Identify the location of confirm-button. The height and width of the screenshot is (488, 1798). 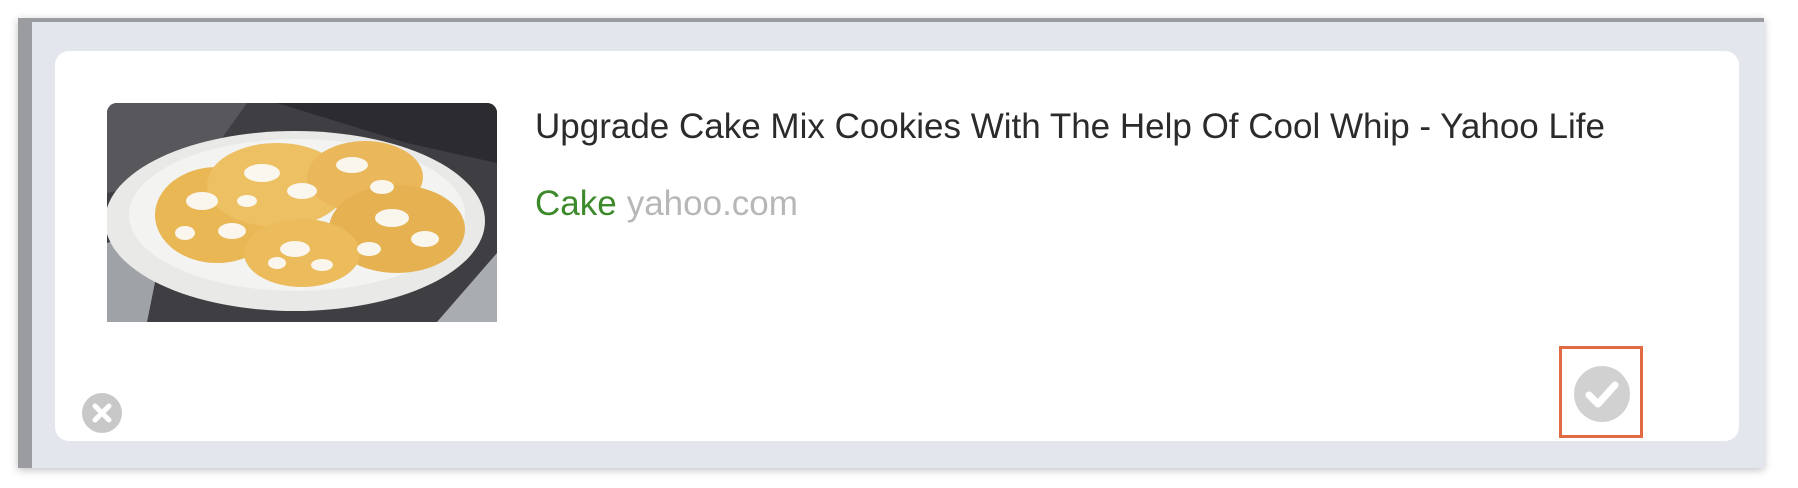
(1601, 392).